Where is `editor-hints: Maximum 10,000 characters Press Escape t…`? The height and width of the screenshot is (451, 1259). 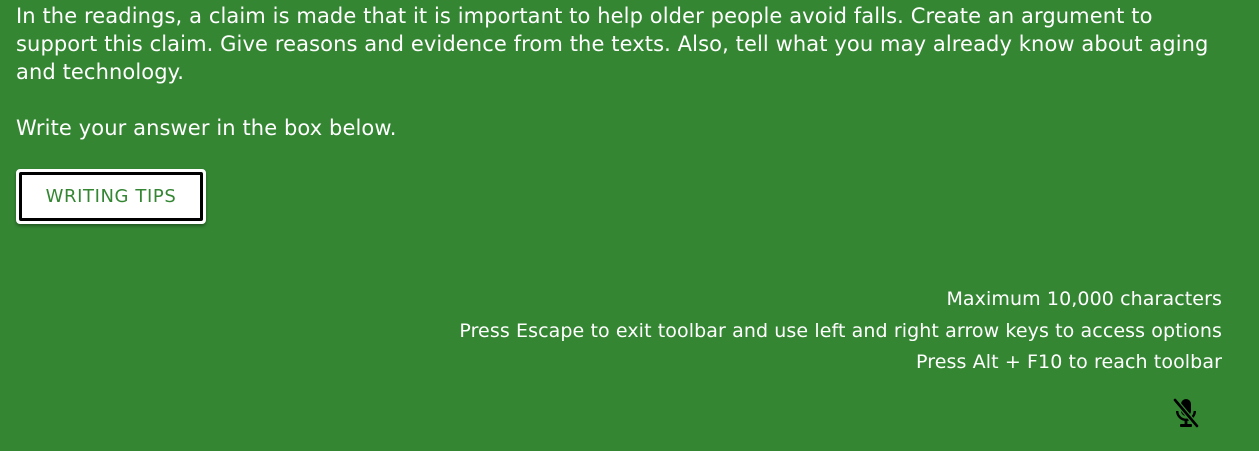
editor-hints: Maximum 10,000 characters Press Escape t… is located at coordinates (840, 331).